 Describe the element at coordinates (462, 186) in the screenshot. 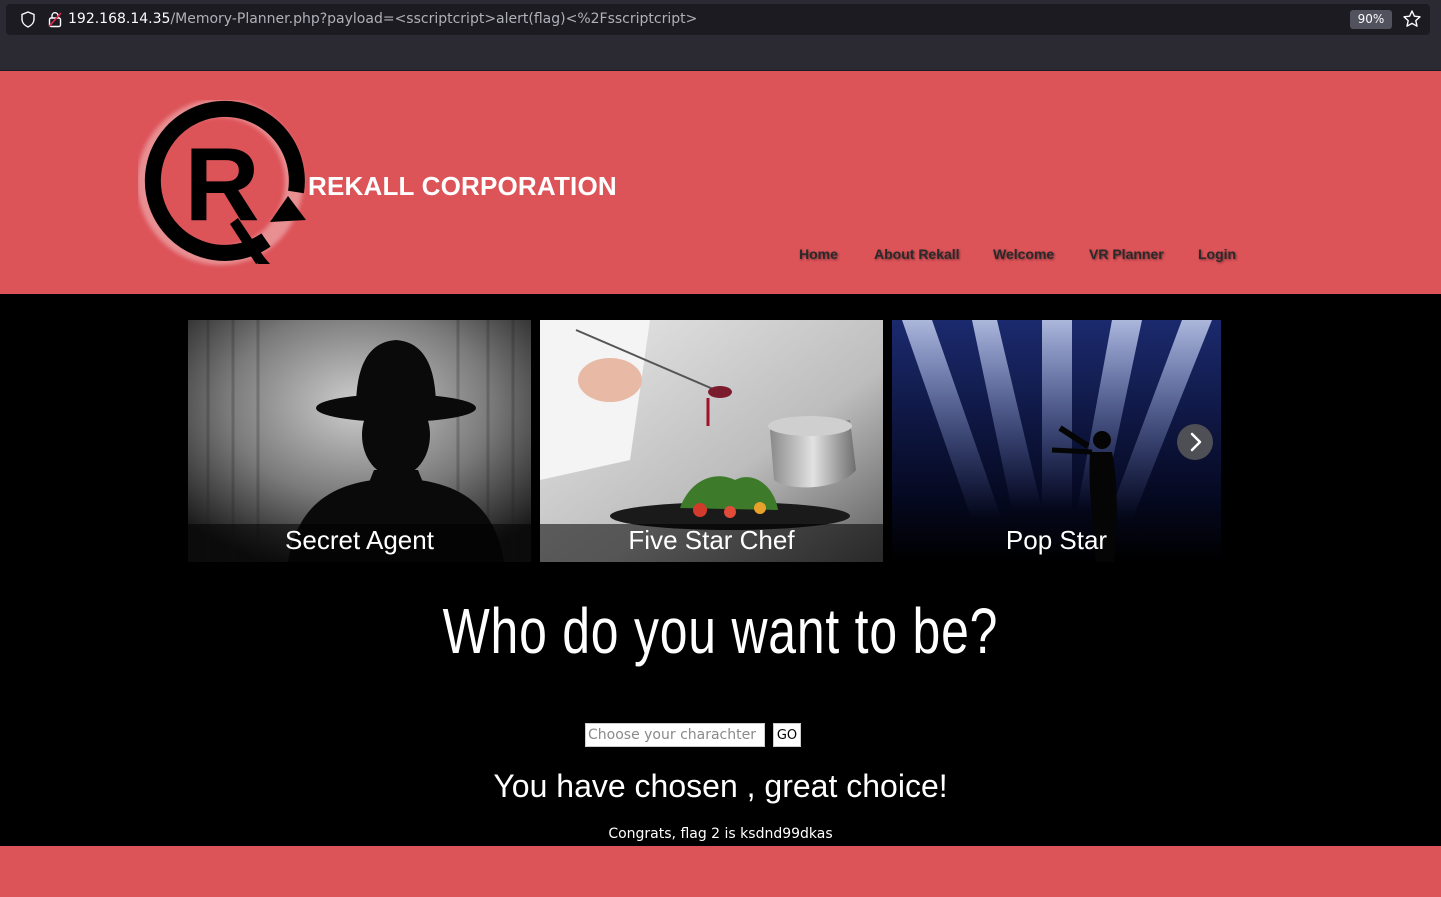

I see `brand-name: REKALL CORPORATION` at that location.